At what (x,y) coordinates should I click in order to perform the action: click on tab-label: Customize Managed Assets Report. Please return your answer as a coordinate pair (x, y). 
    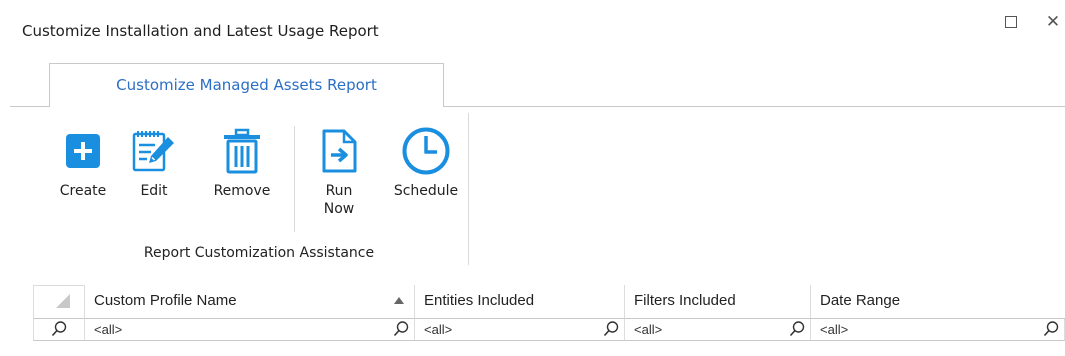
    Looking at the image, I should click on (246, 85).